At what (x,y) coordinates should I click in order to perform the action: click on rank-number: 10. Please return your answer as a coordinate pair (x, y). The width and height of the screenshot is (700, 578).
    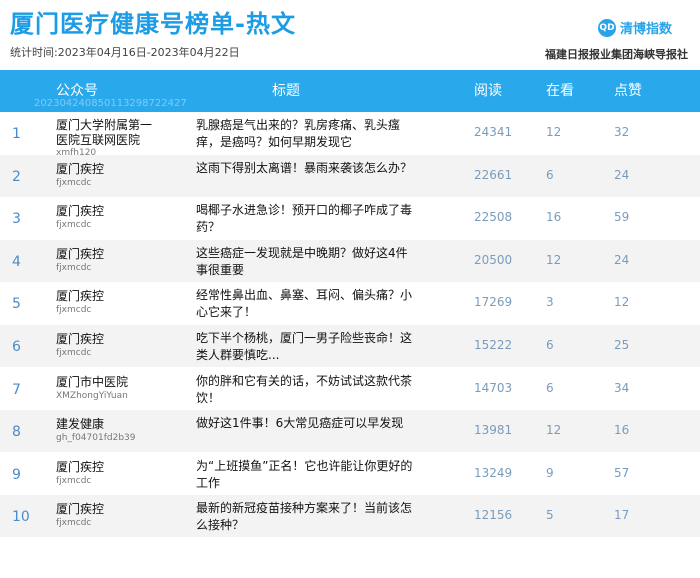
    Looking at the image, I should click on (21, 517).